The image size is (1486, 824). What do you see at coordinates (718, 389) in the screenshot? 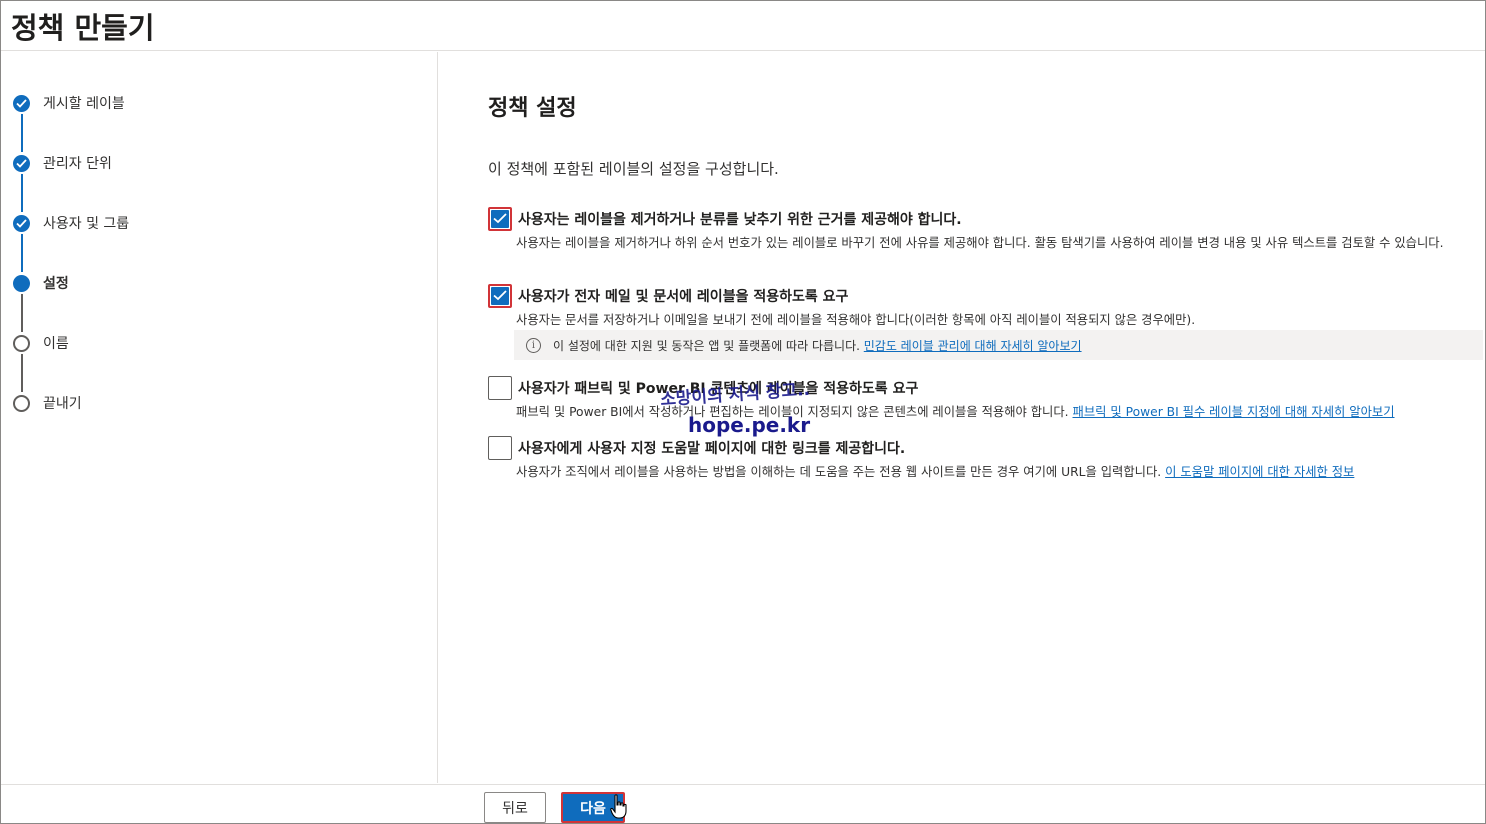
I see `option-title: 사용자가 패브릭 및 Power BI 콘텐츠에 레이블을 적용하도록 요구` at bounding box center [718, 389].